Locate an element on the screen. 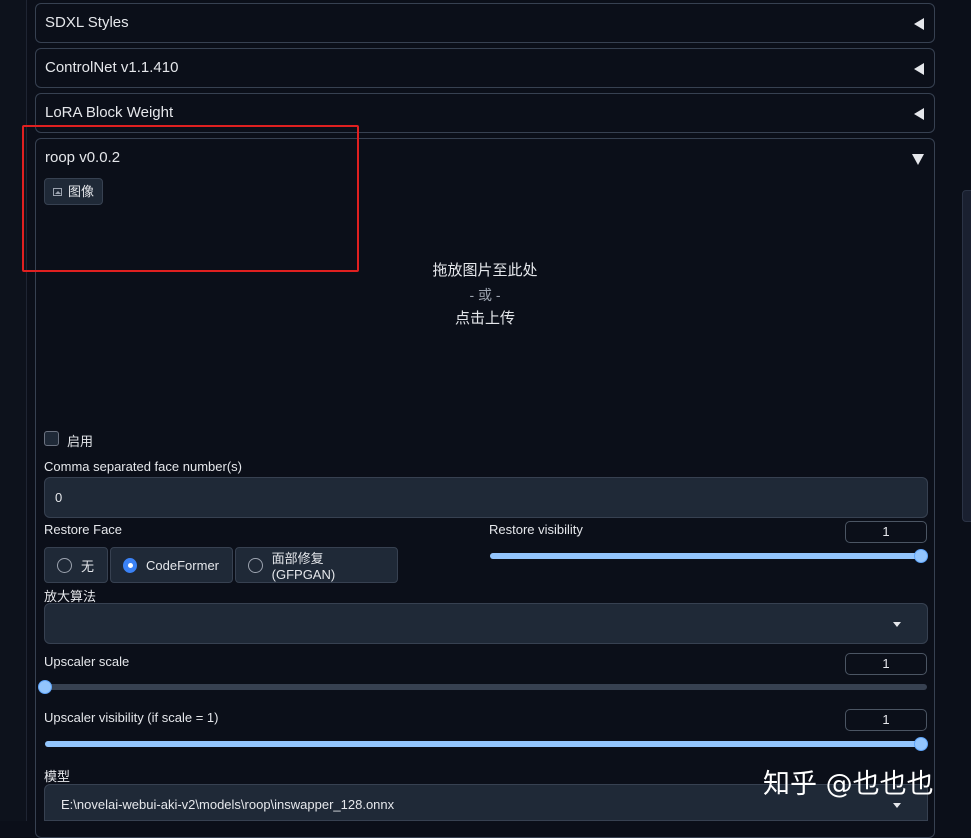  enable-checkbox is located at coordinates (51, 438).